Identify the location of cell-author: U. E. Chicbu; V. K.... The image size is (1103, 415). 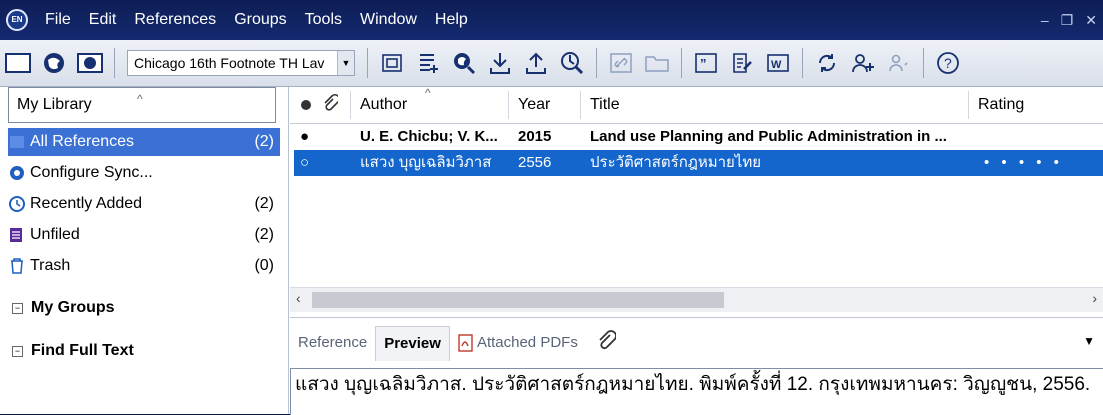
(429, 136).